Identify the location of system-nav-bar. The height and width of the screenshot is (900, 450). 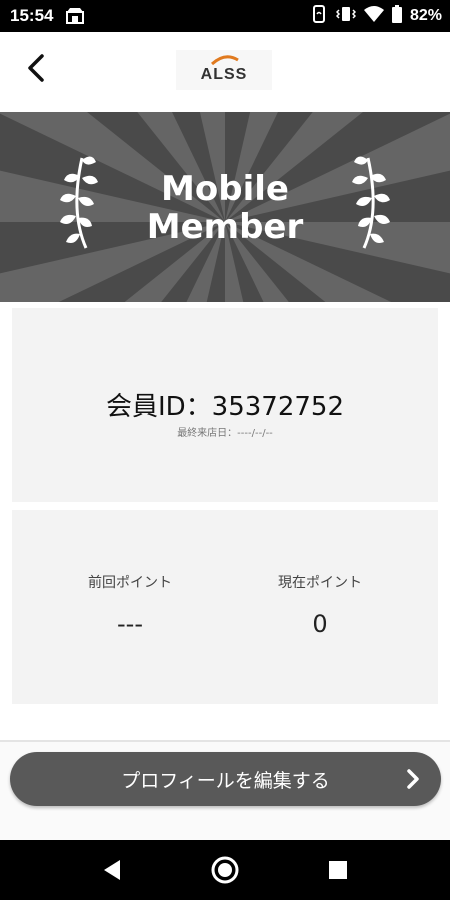
(225, 870).